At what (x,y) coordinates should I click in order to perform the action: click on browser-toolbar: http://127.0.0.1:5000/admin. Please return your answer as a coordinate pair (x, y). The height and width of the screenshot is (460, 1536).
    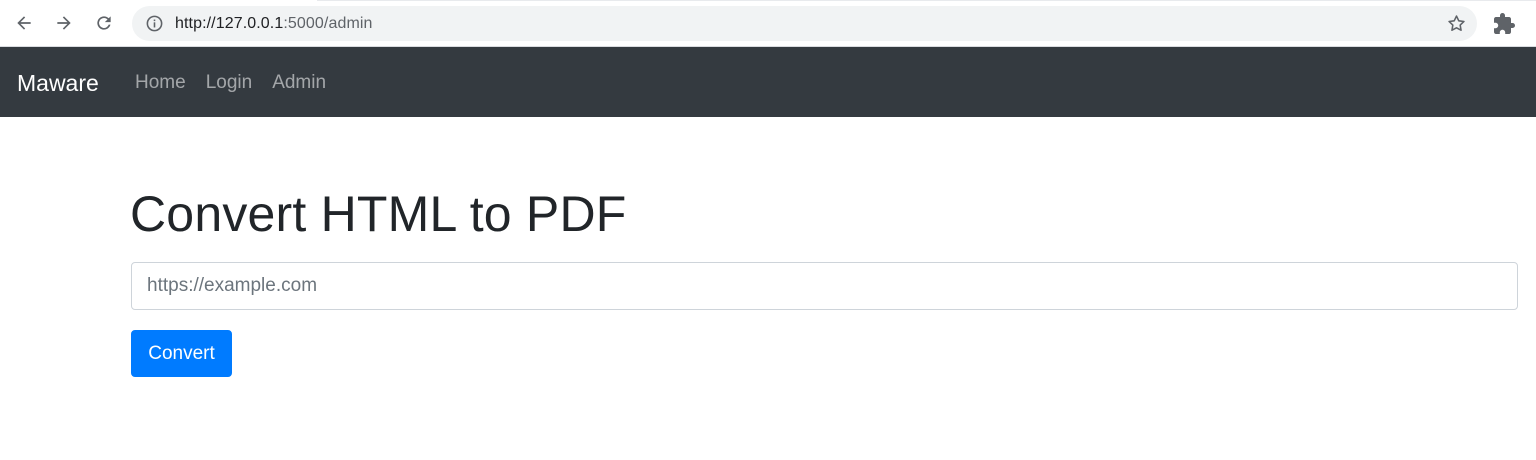
    Looking at the image, I should click on (768, 23).